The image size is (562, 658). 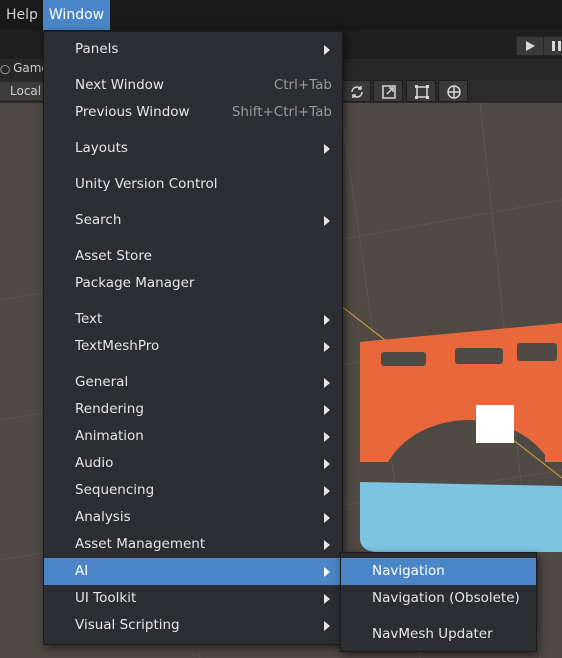 What do you see at coordinates (408, 571) in the screenshot?
I see `submenu-item-label: Navigation` at bounding box center [408, 571].